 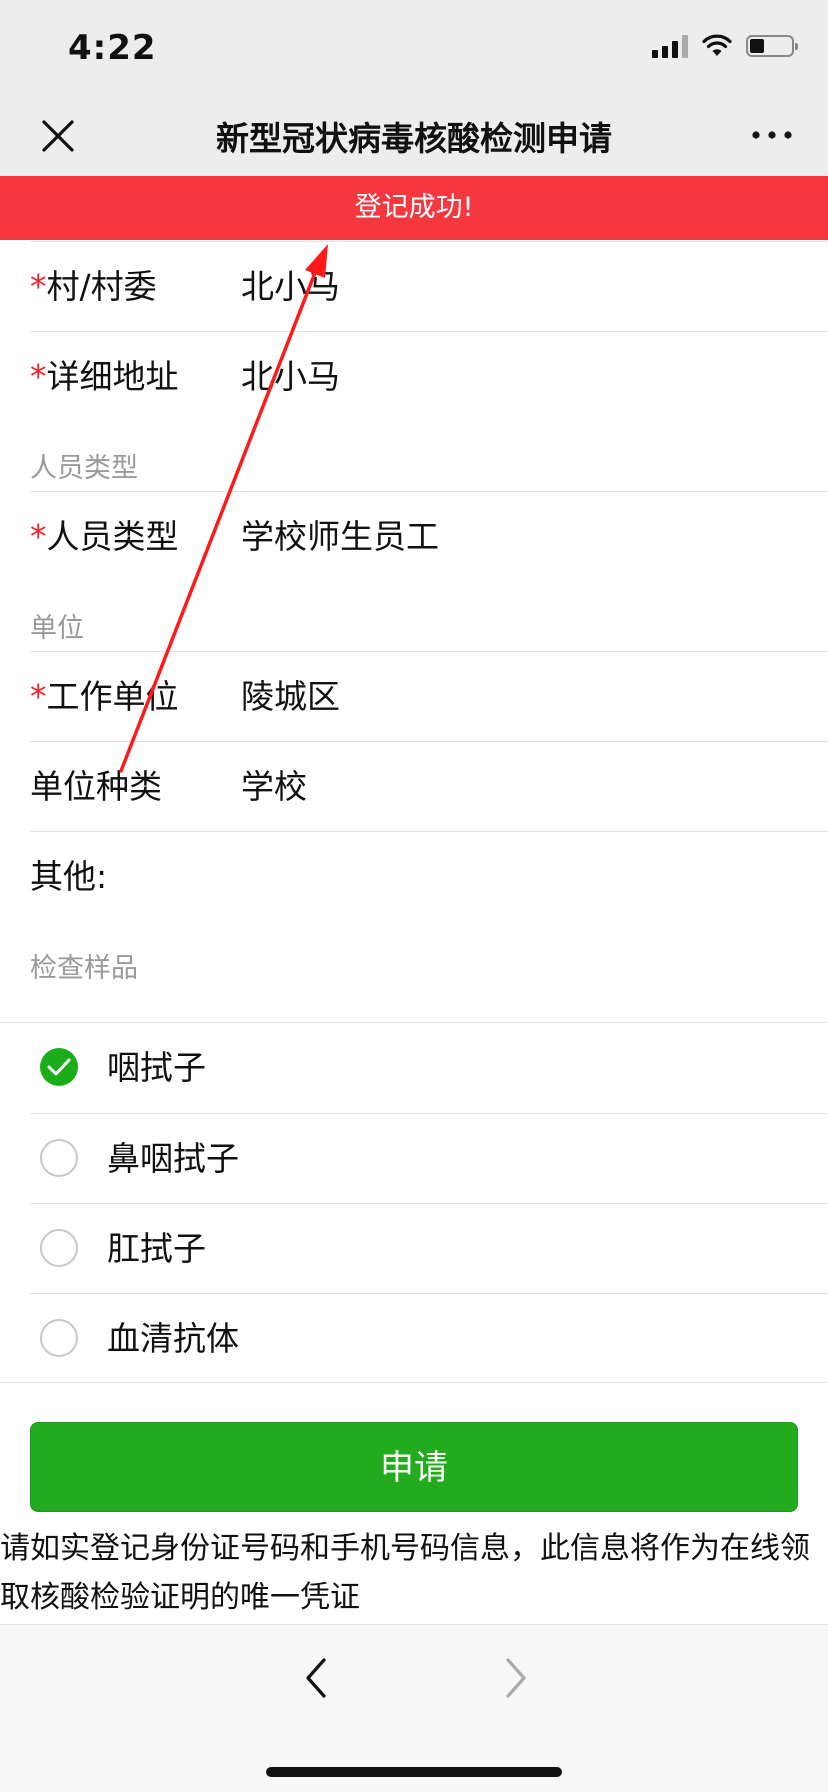 What do you see at coordinates (670, 46) in the screenshot?
I see `signal-icon` at bounding box center [670, 46].